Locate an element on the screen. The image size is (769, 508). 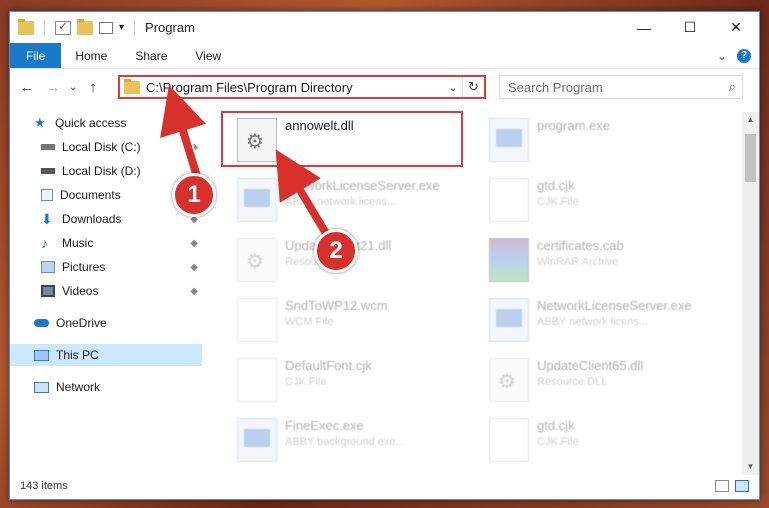
vertical-scrollbar: ▲ ▼ is located at coordinates (750, 293).